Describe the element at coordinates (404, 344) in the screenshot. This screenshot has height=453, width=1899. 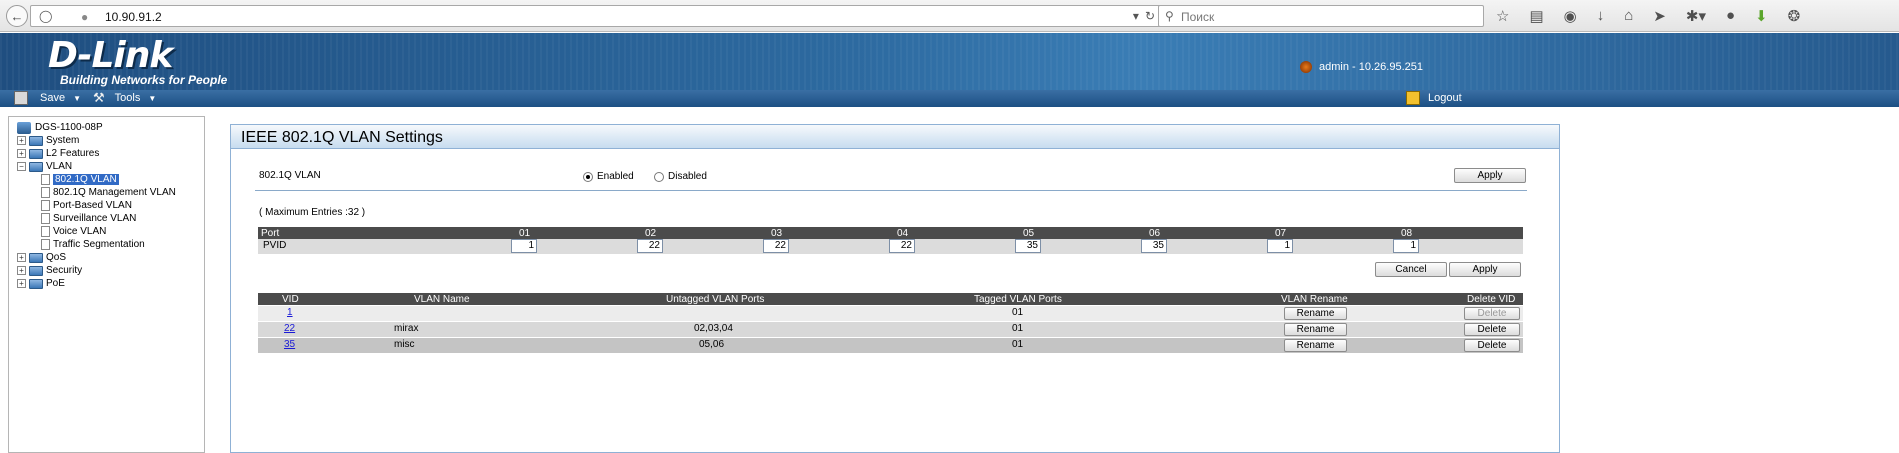
I see `vlan-name: misc` at that location.